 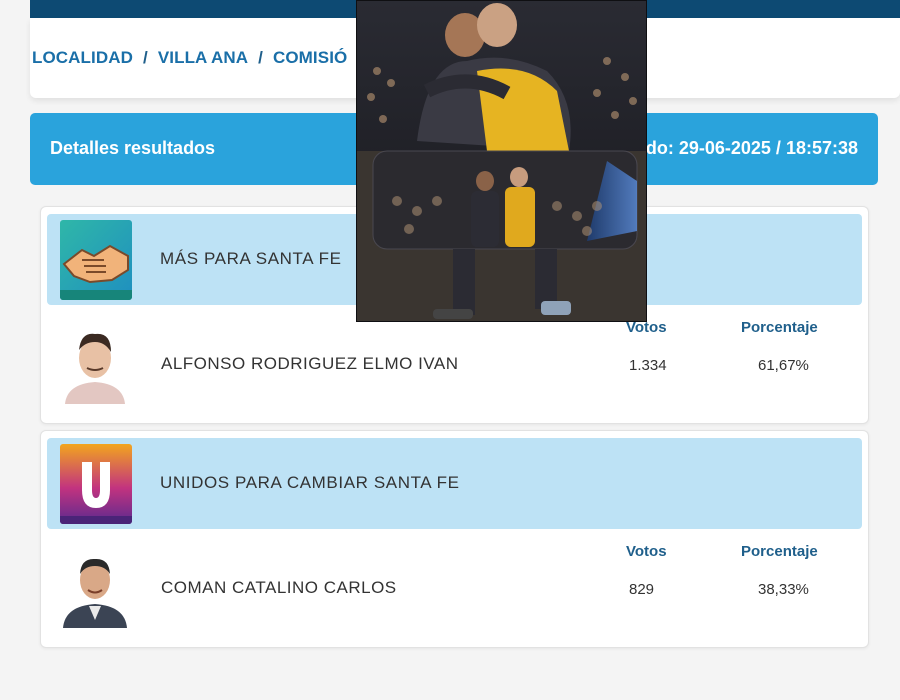 What do you see at coordinates (279, 587) in the screenshot?
I see `candidate-name: COMAN CATALINO CARLOS` at bounding box center [279, 587].